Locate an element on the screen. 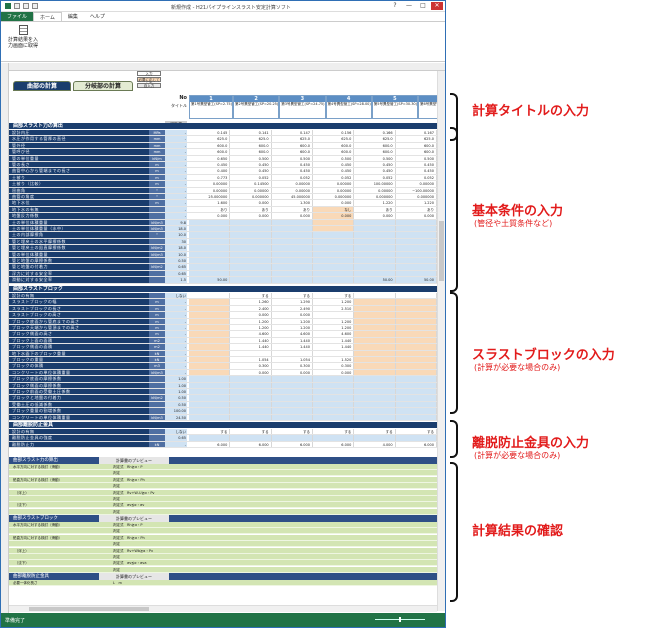  tab-branch-calculation: 分岐部の計算 is located at coordinates (103, 86).